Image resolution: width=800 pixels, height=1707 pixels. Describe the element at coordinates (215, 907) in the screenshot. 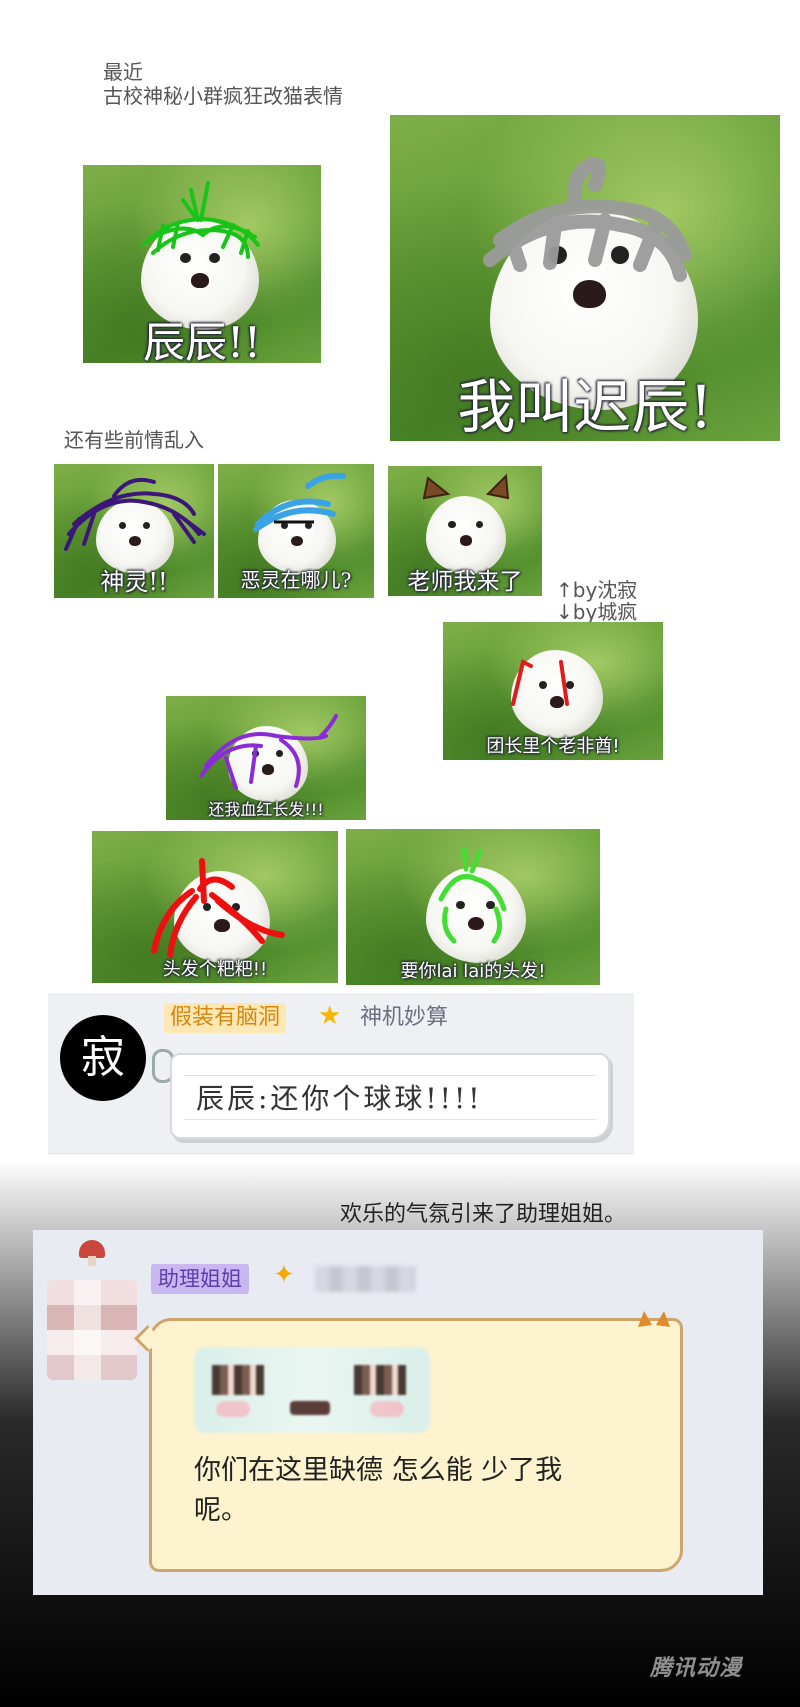

I see `meme-bazhe: 头发个粑粑!!` at that location.